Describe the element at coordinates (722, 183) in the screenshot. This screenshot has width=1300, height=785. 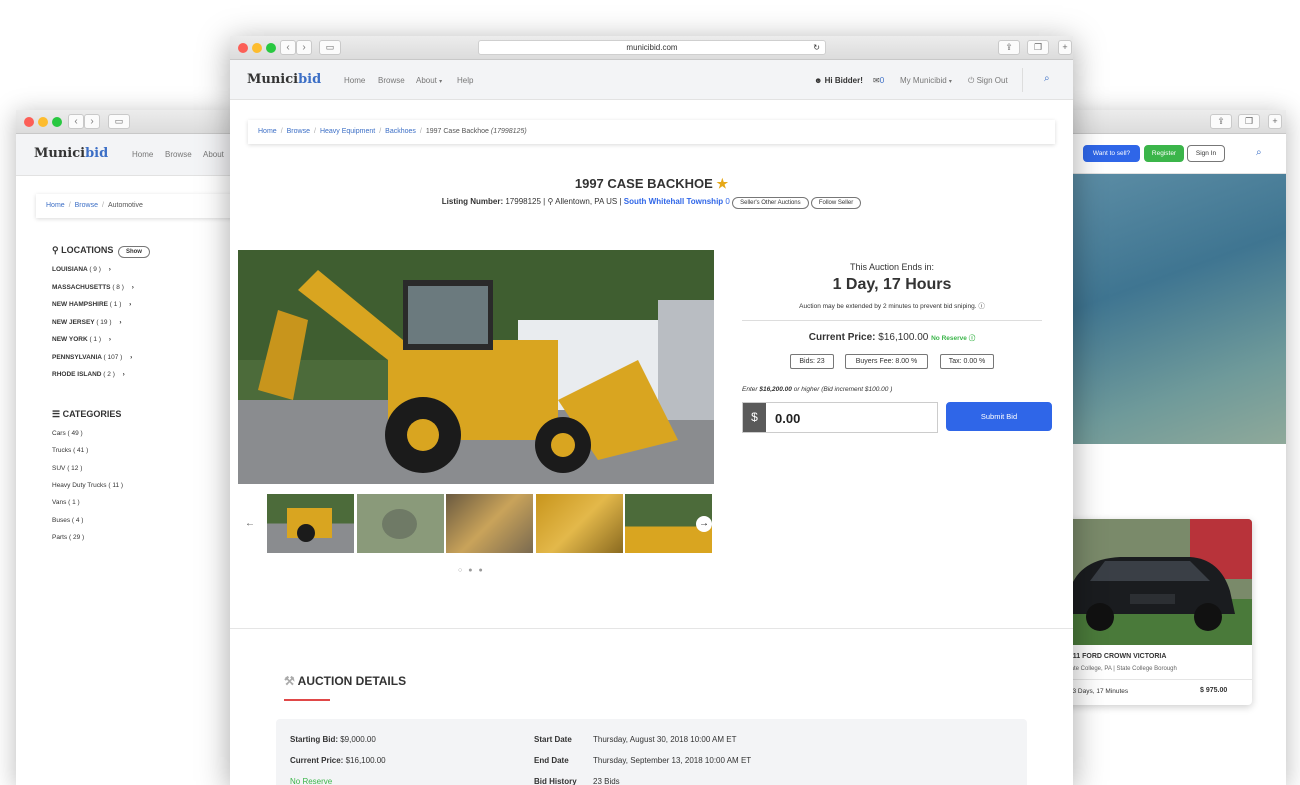
I see `star-icon: ★` at that location.